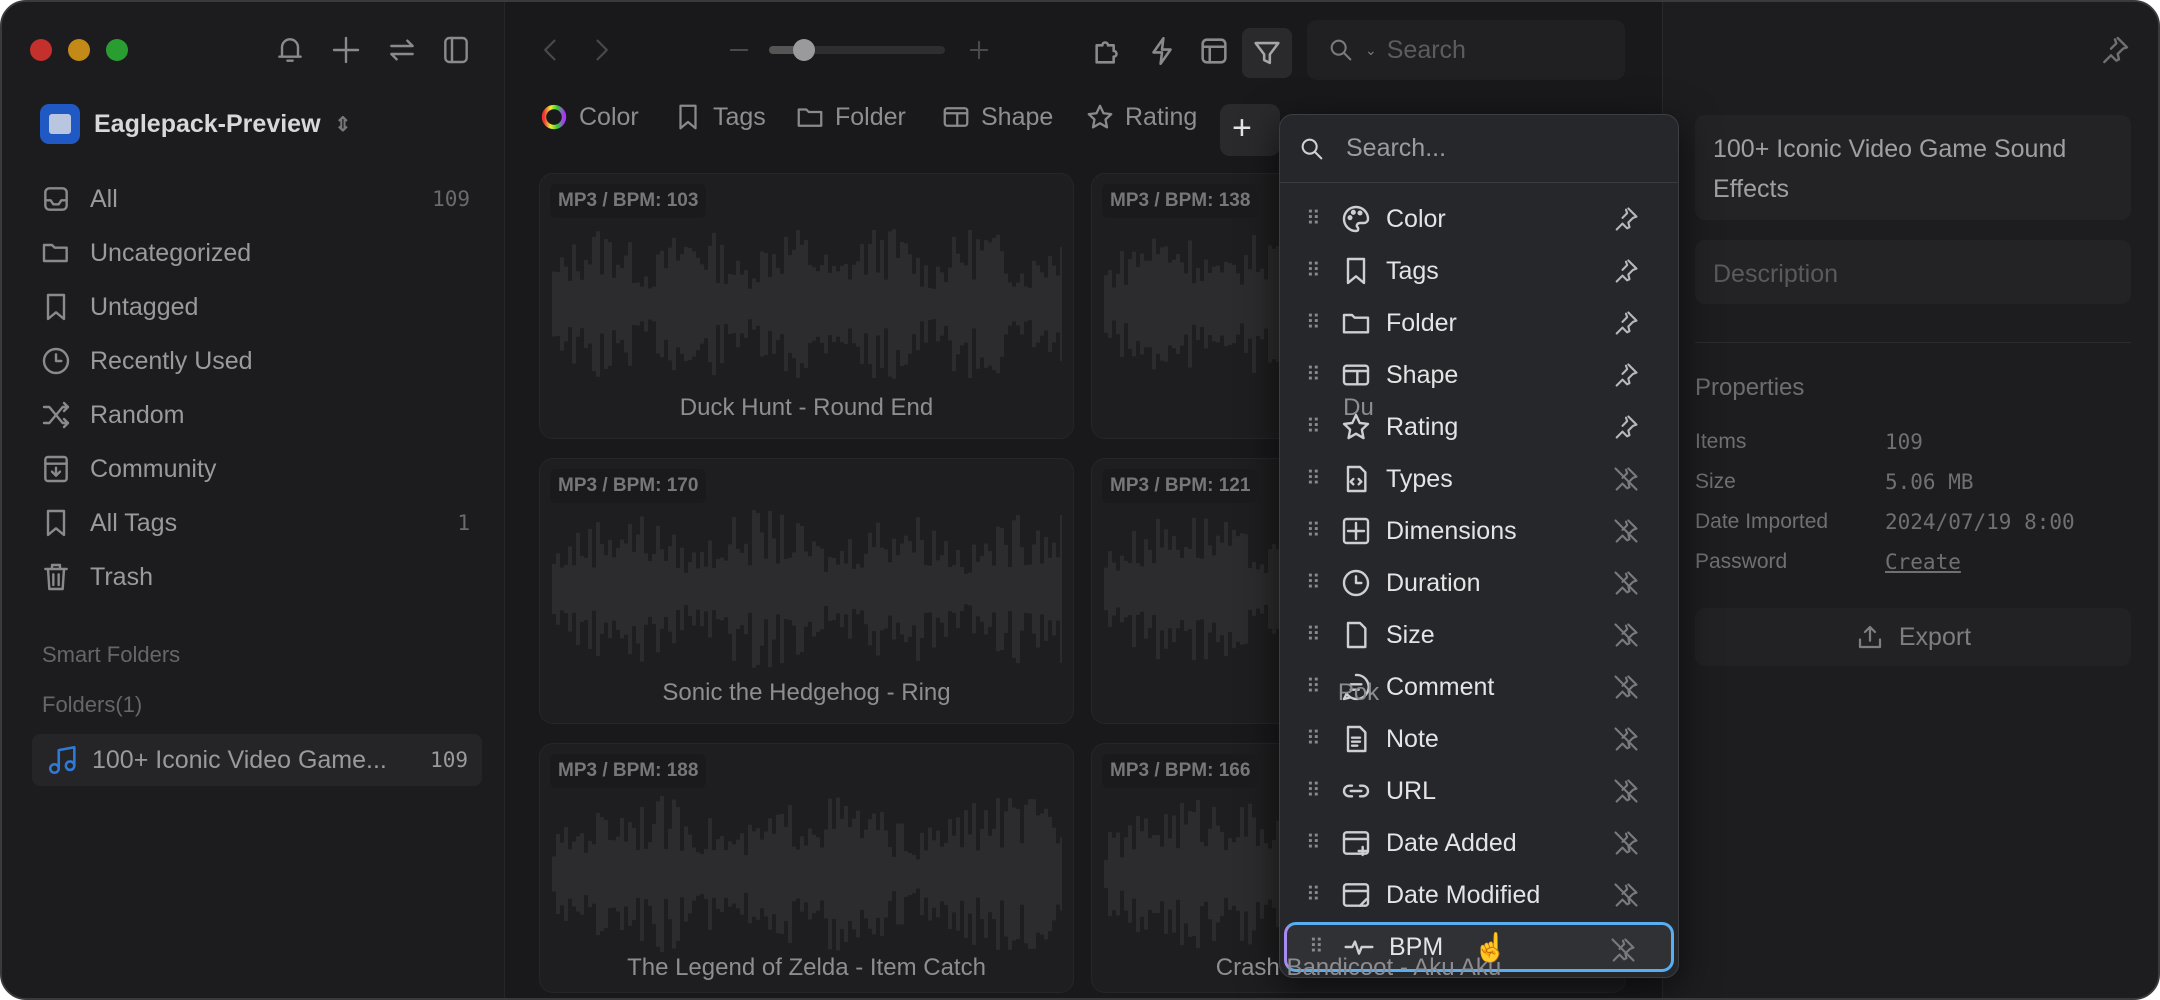 This screenshot has height=1000, width=2160. Describe the element at coordinates (1108, 51) in the screenshot. I see `puzzle-icon` at that location.